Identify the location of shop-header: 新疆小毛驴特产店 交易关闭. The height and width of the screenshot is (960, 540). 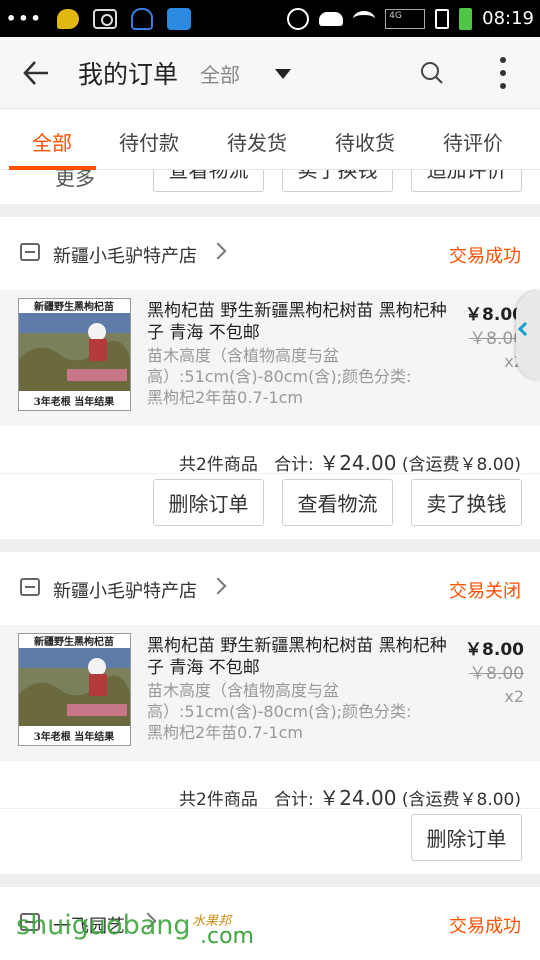
(270, 588).